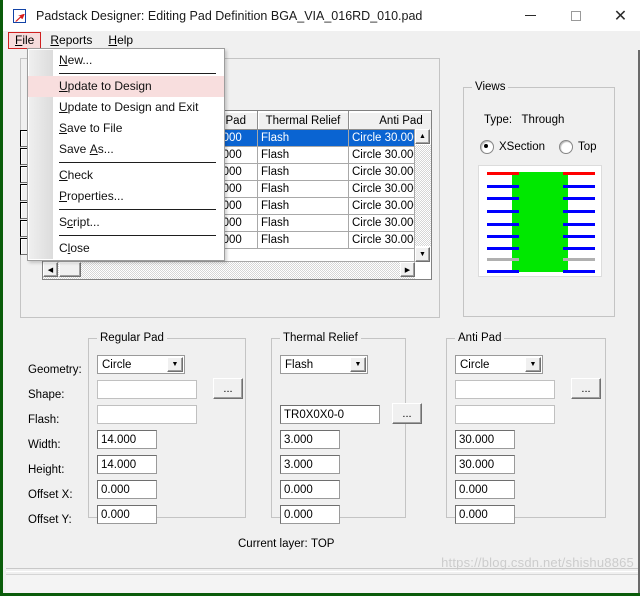  Describe the element at coordinates (50, 269) in the screenshot. I see `scroll-left-button: ◀` at that location.